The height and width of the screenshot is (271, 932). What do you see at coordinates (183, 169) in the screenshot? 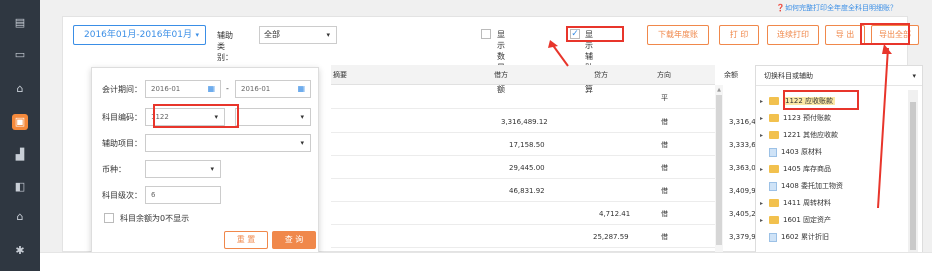
I see `currency-select: ▾` at bounding box center [183, 169].